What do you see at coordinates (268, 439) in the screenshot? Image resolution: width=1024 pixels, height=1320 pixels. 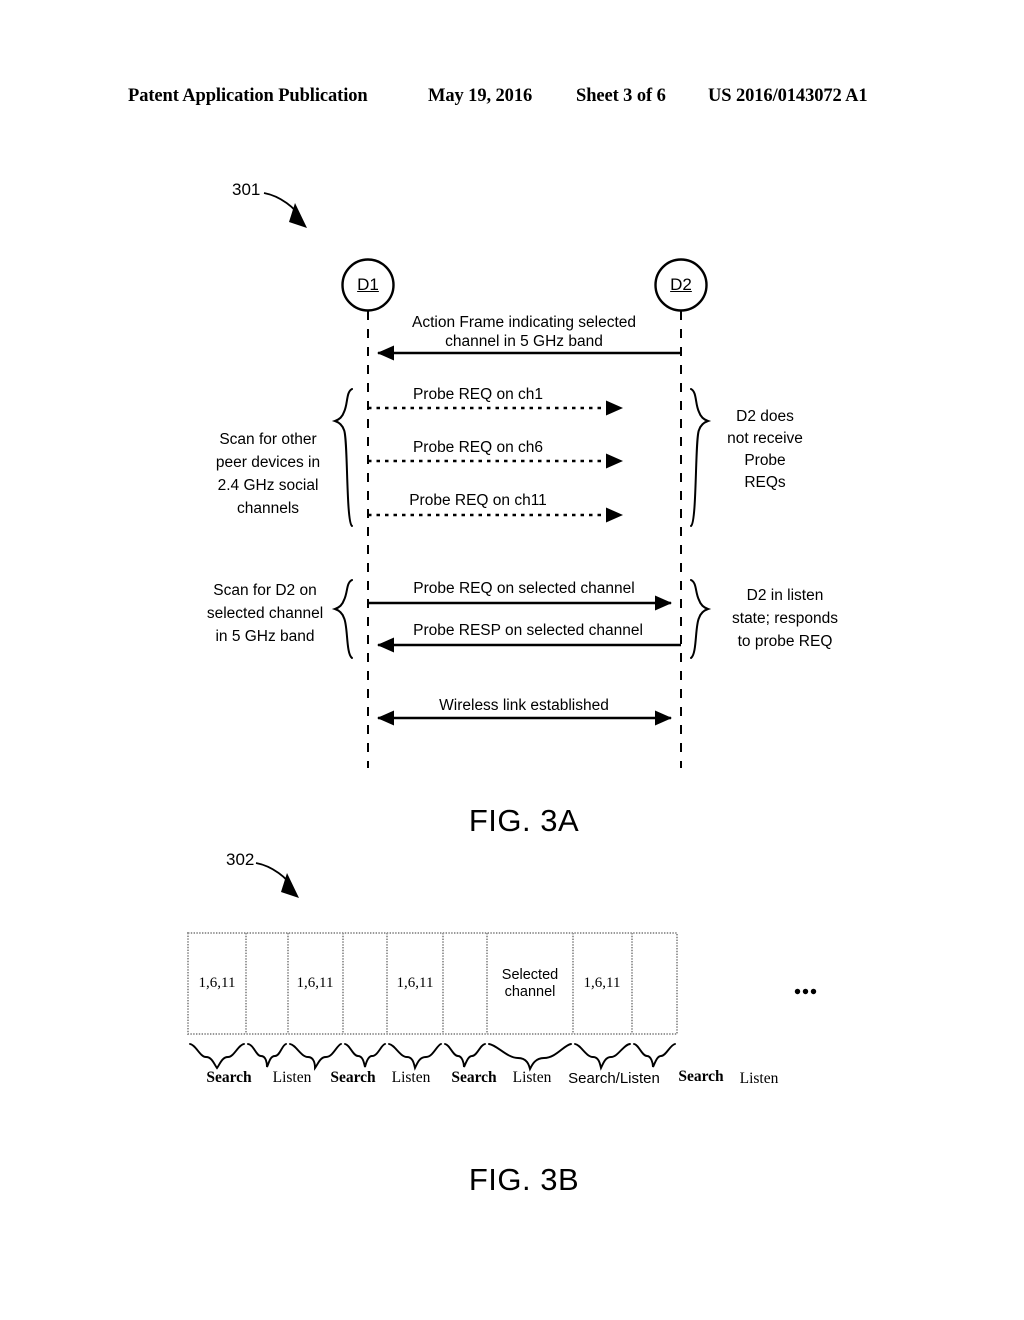 I see `annotation-scan-24-line1: Scan for other` at bounding box center [268, 439].